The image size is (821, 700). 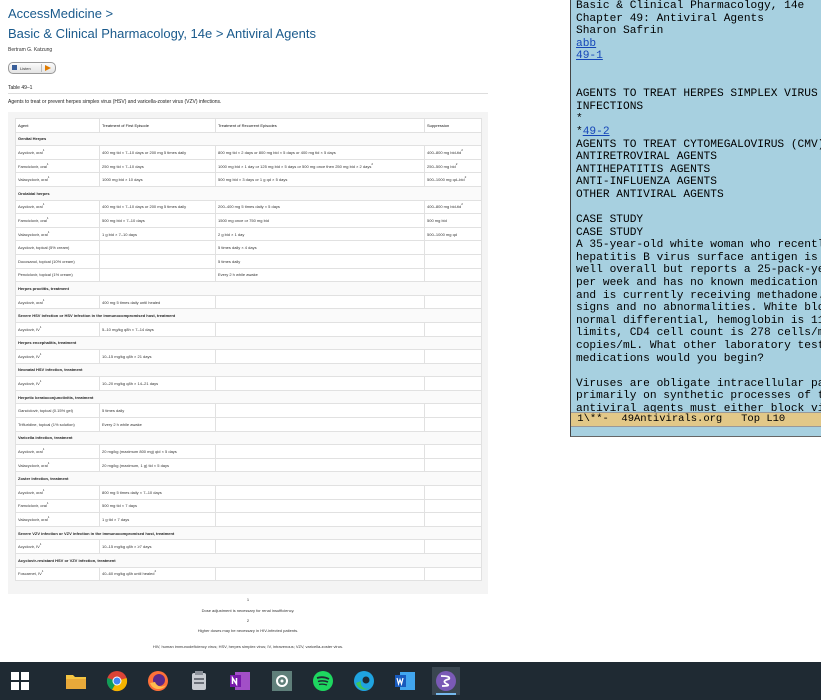 I want to click on buffer-line: well overall but reports a 25-pack-ye, so click(x=698, y=270).